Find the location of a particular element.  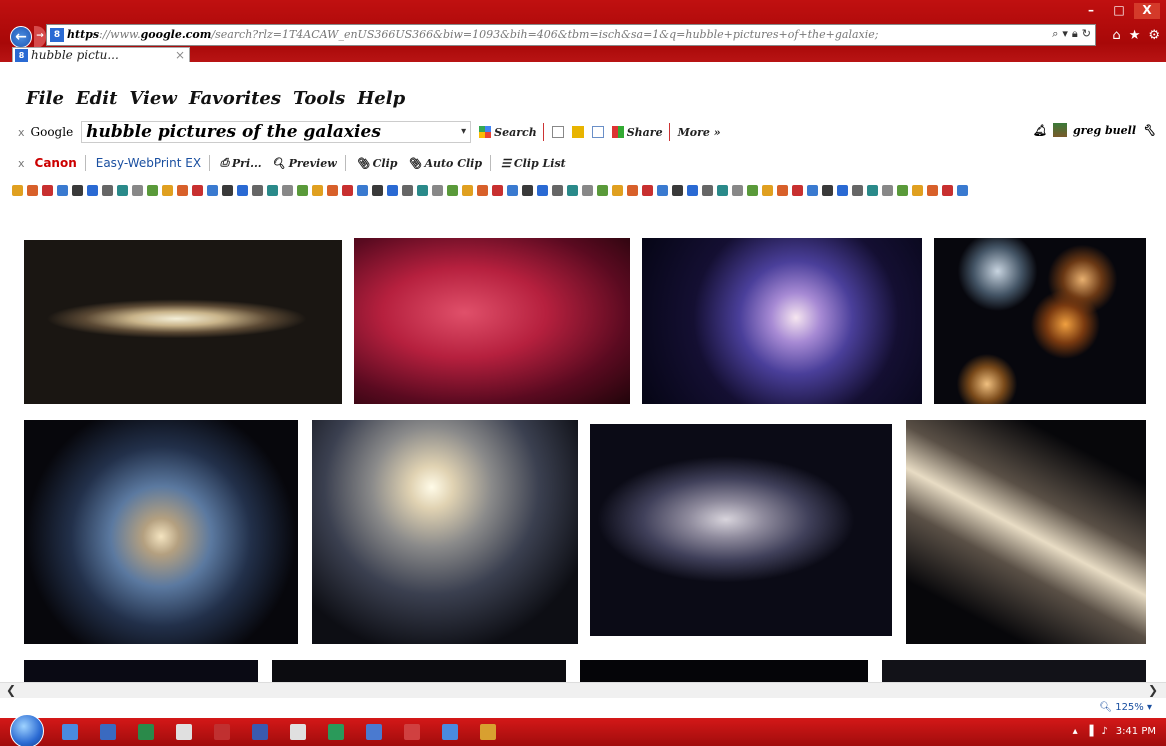

result-image-pinwheel-galaxy is located at coordinates (782, 321).